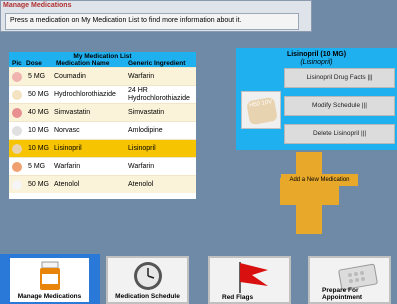 This screenshot has width=397, height=304. Describe the element at coordinates (17, 63) in the screenshot. I see `column-header-pic: Pic` at that location.